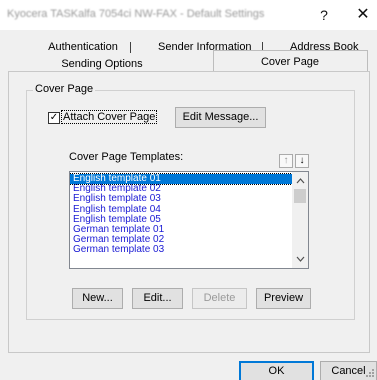 The width and height of the screenshot is (377, 380). Describe the element at coordinates (369, 372) in the screenshot. I see `resize-grip-icon` at that location.